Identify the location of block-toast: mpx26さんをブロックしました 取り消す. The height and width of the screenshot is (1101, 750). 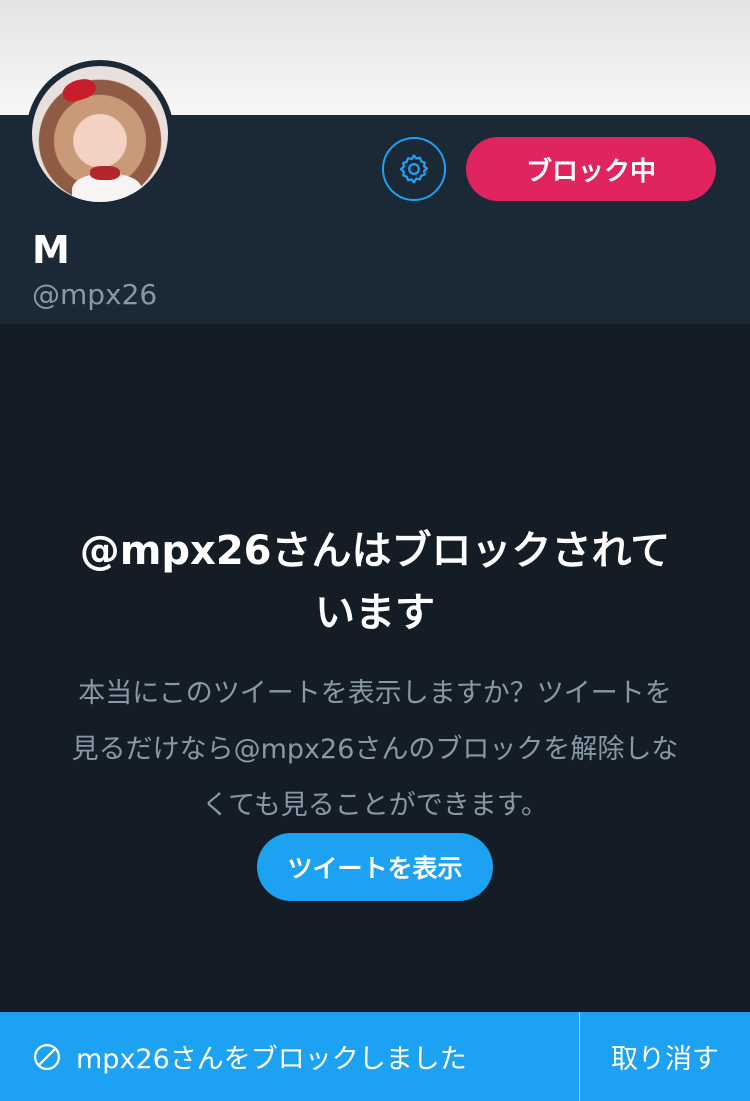
(375, 1056).